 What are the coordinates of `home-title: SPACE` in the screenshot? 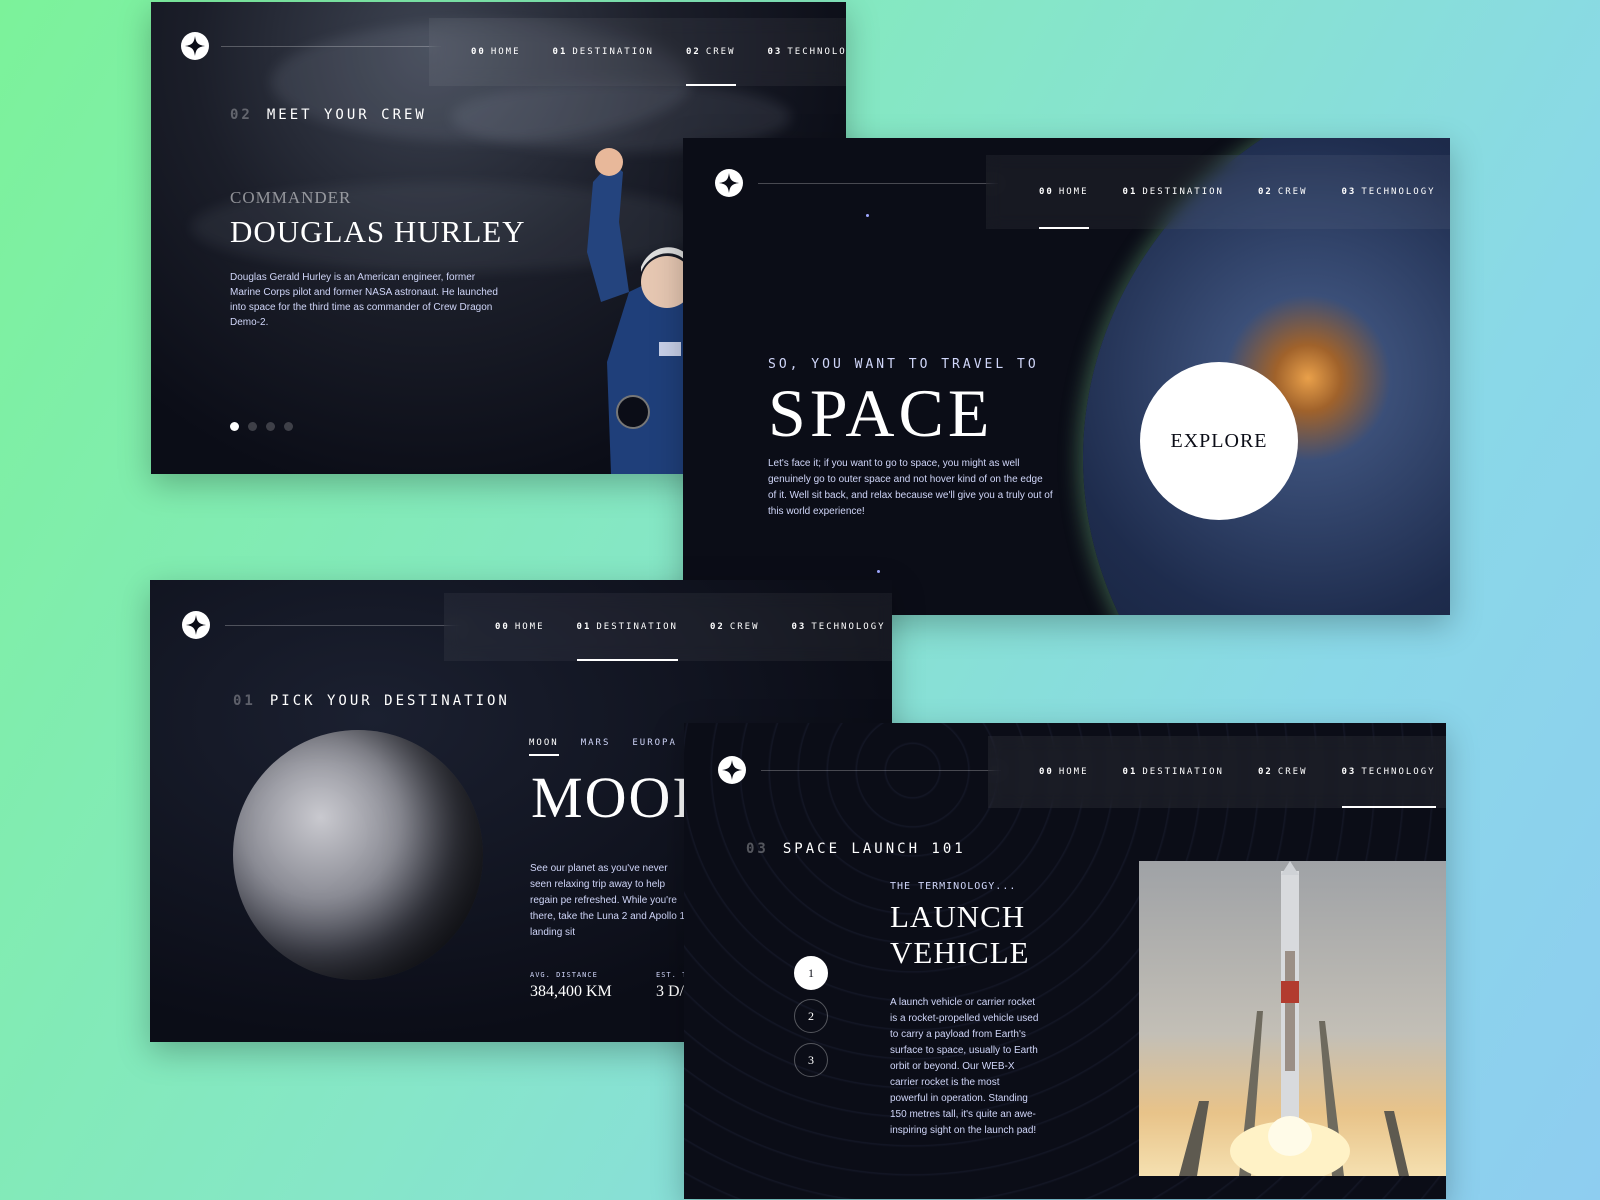 It's located at (881, 413).